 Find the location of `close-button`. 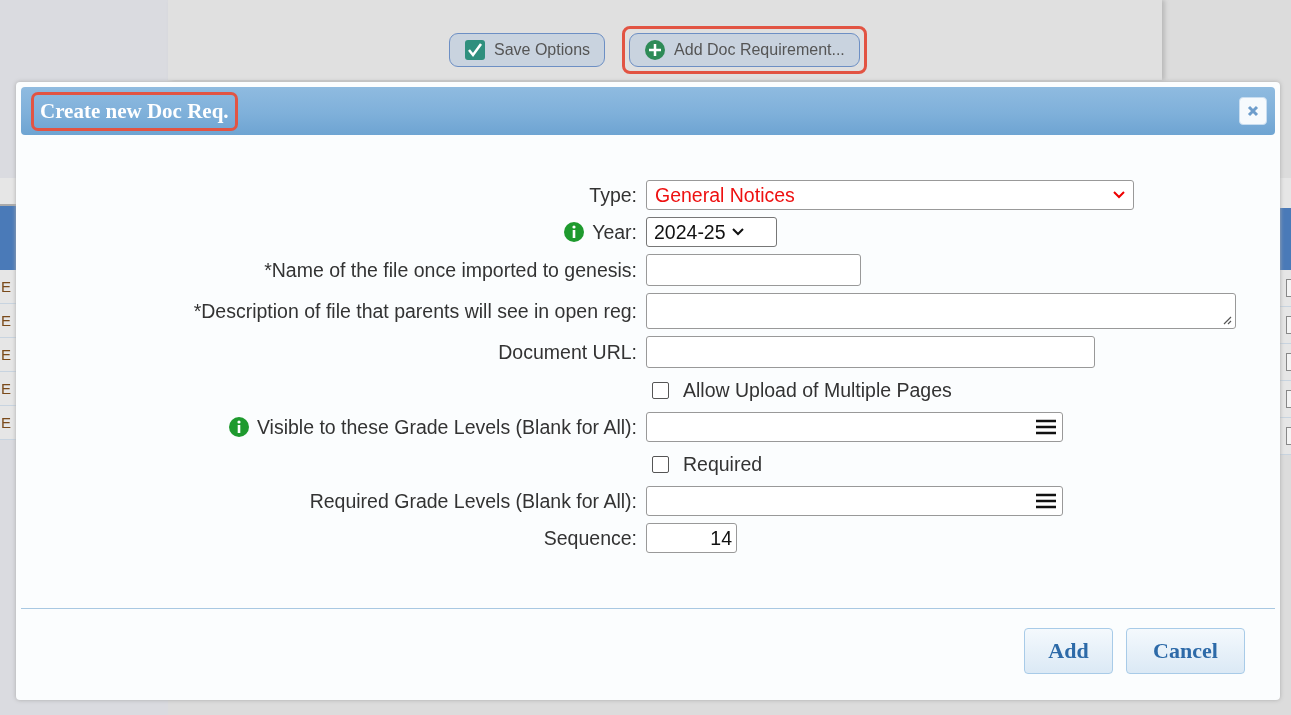

close-button is located at coordinates (1253, 111).